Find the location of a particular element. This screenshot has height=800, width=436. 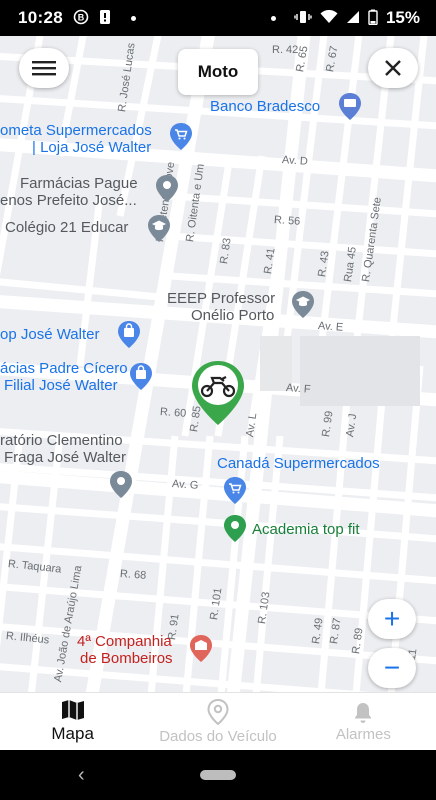

status-bar: 10:28 B 15% is located at coordinates (218, 18).